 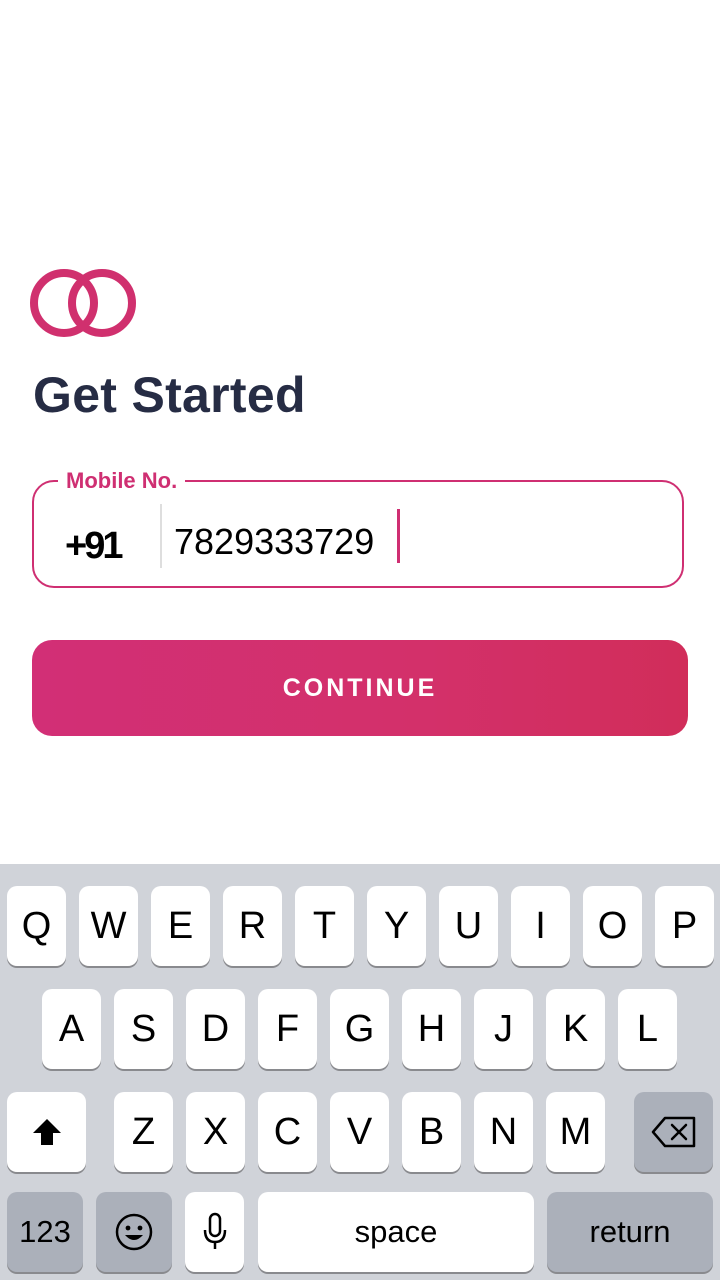 I want to click on backspace-icon, so click(x=673, y=1132).